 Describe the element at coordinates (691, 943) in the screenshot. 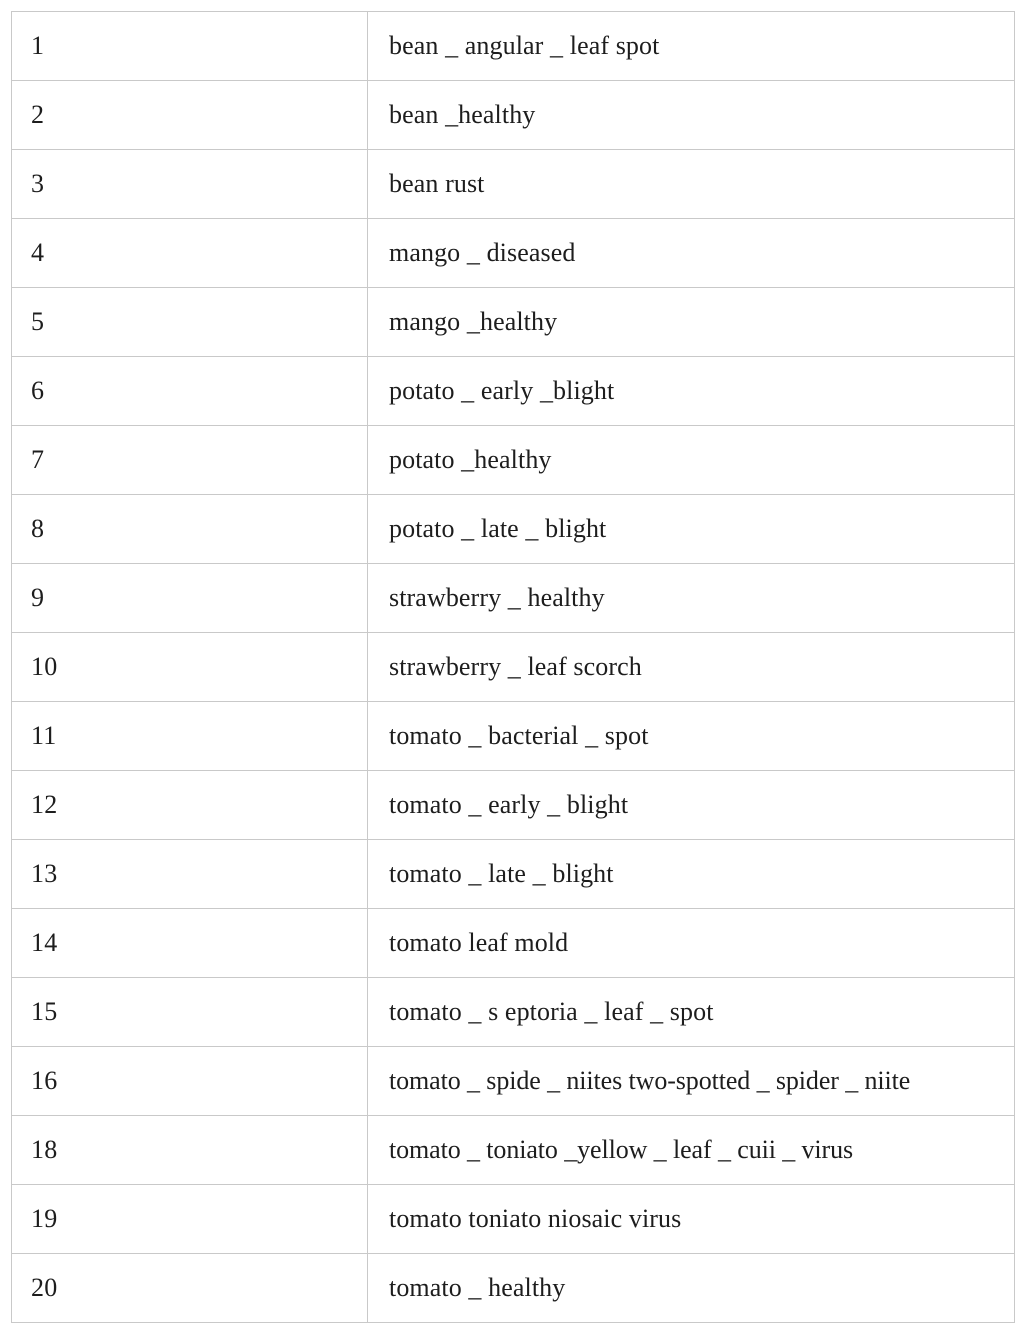

I see `row-label-cell: tomato leaf mold` at that location.